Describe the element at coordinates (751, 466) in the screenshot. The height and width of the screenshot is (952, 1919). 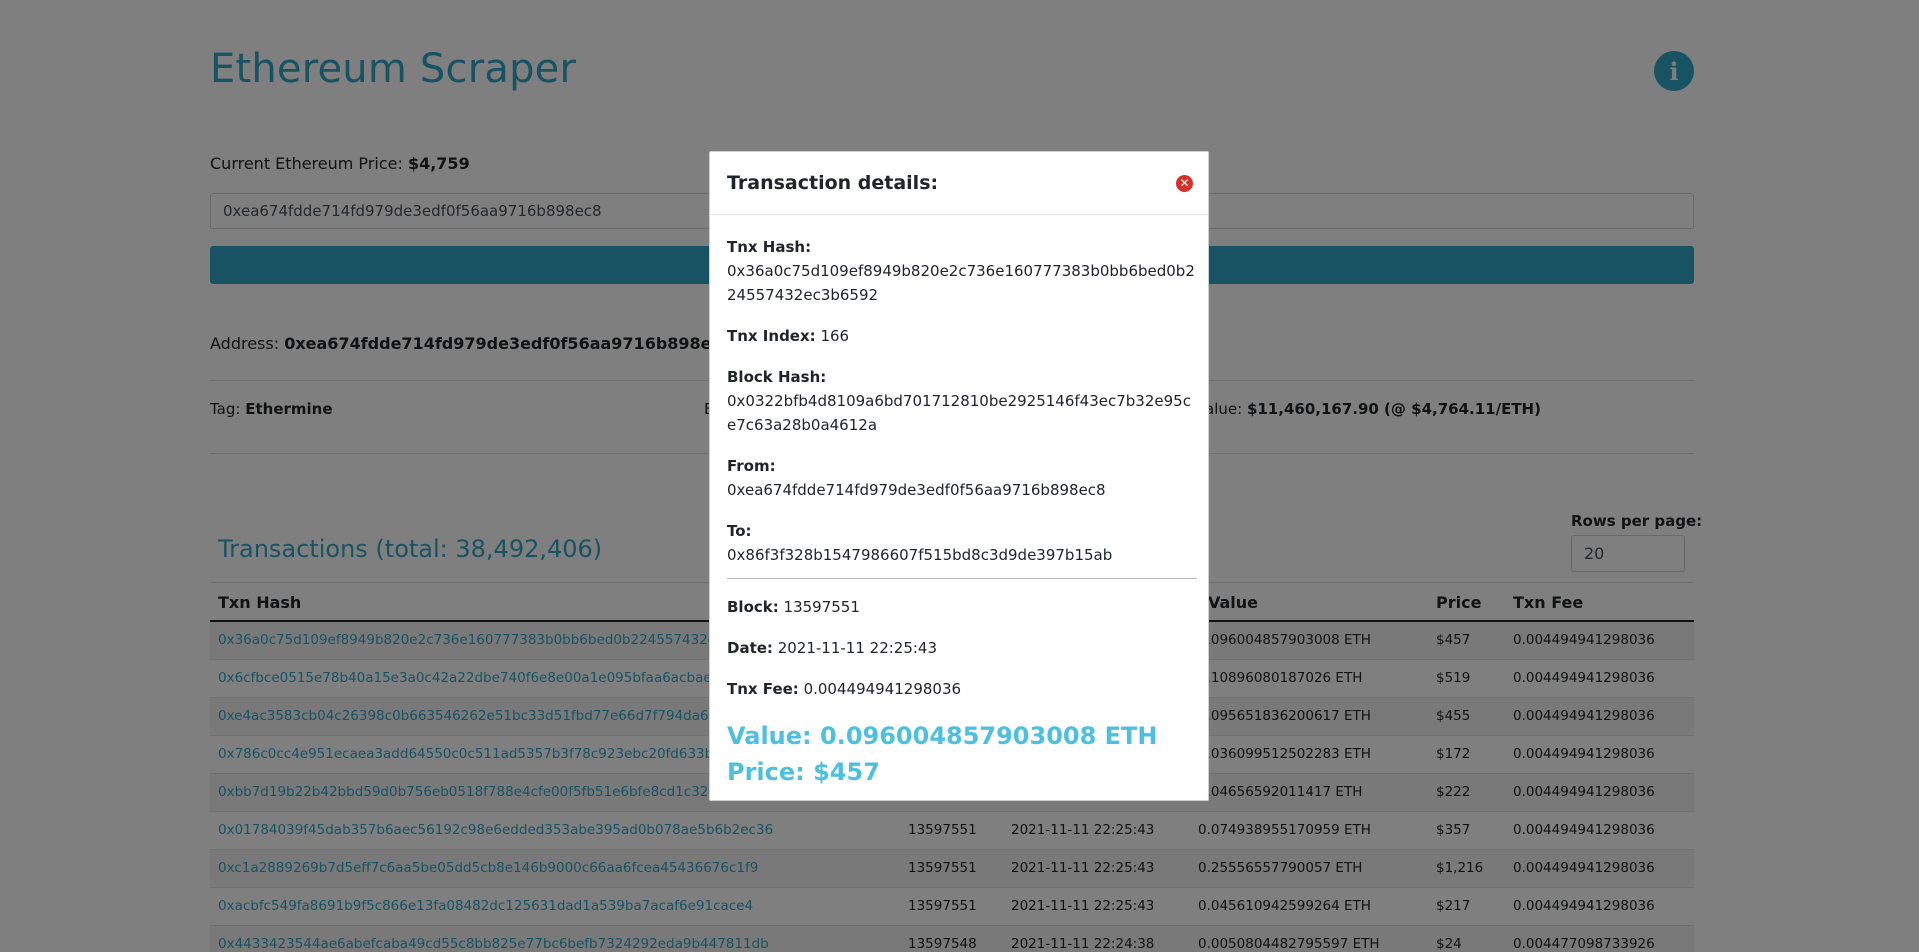
I see `from-label: From:` at that location.